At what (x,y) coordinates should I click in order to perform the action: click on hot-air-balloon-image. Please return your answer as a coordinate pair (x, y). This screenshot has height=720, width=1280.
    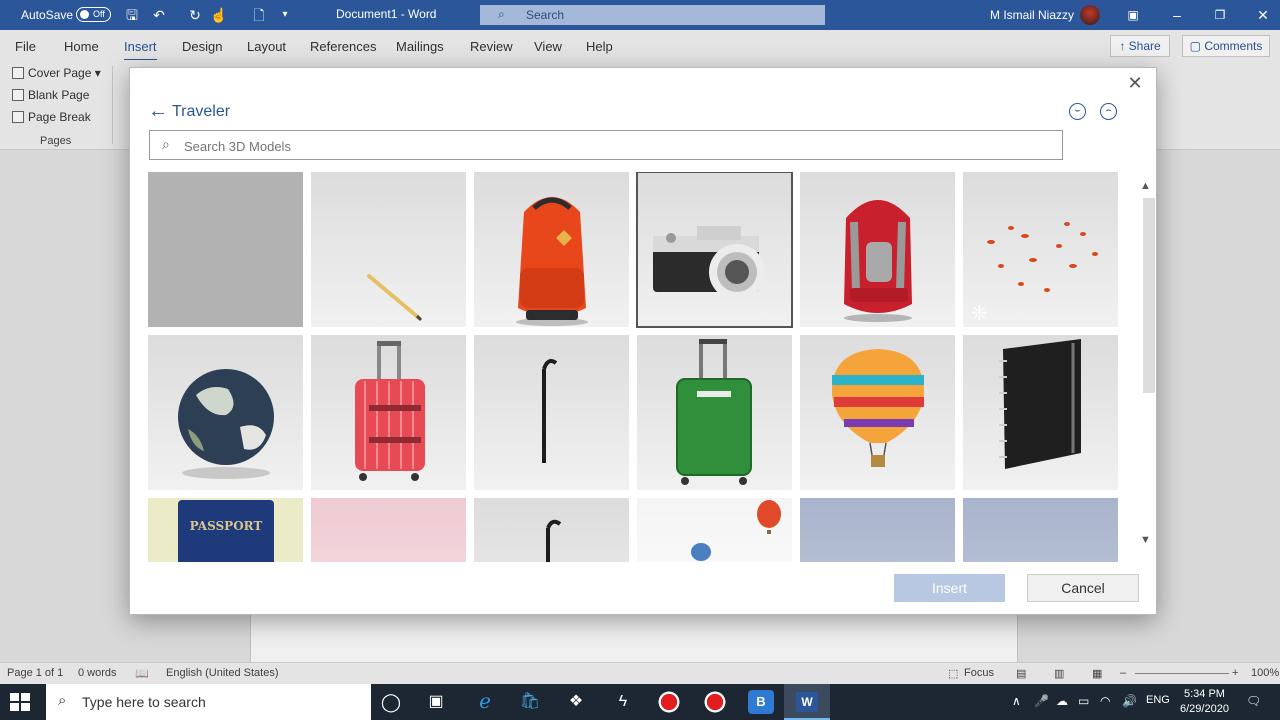
    Looking at the image, I should click on (878, 408).